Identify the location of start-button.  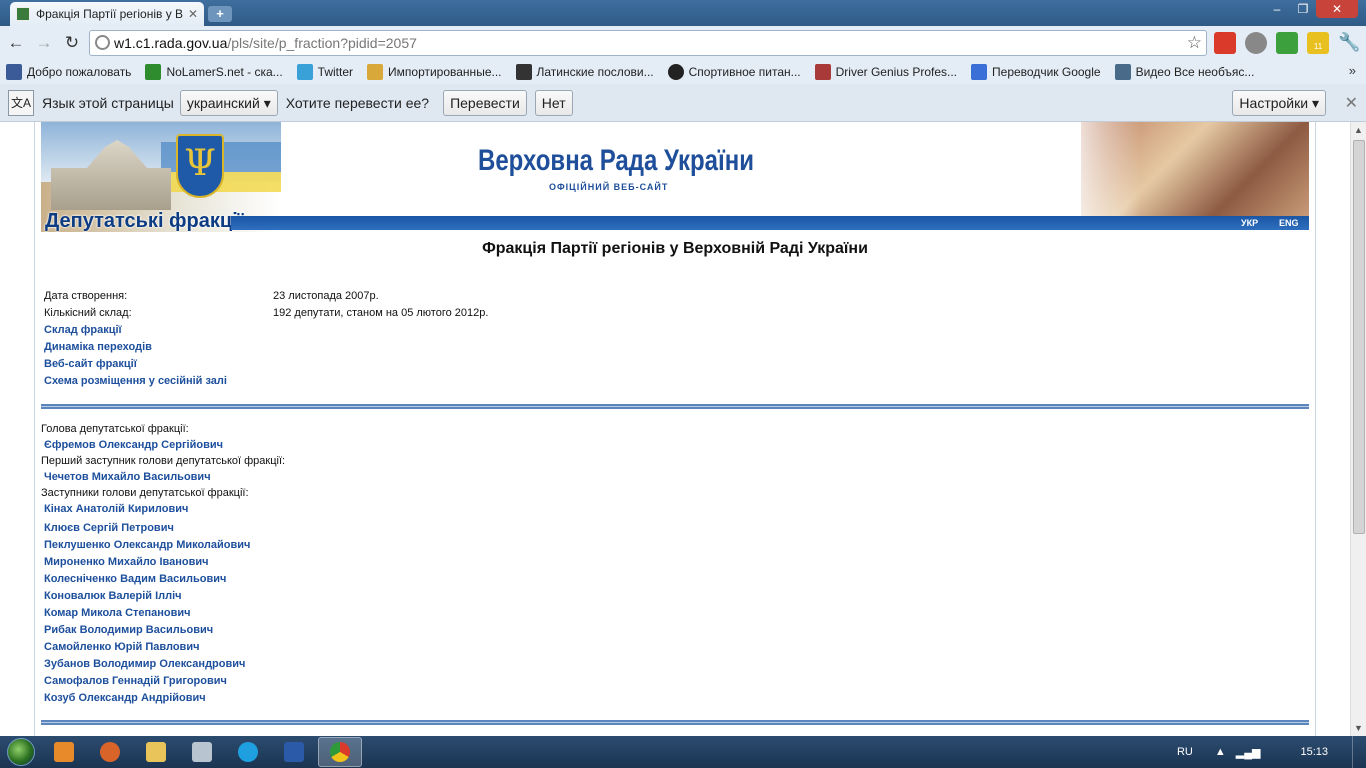
(21, 752).